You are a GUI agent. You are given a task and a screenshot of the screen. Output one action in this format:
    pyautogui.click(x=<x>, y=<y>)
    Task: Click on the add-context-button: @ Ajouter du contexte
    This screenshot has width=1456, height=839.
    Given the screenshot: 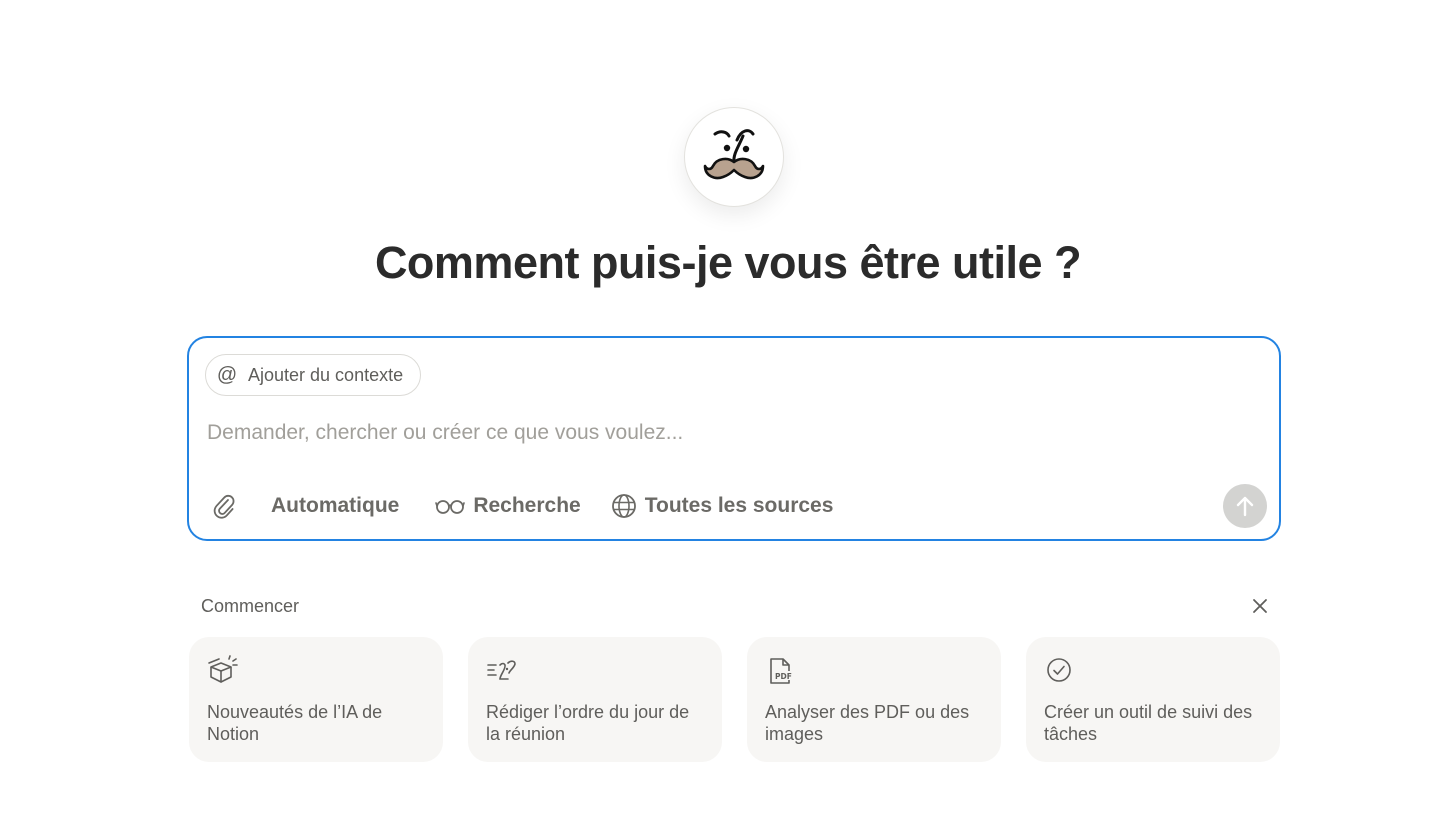 What is the action you would take?
    pyautogui.click(x=313, y=375)
    